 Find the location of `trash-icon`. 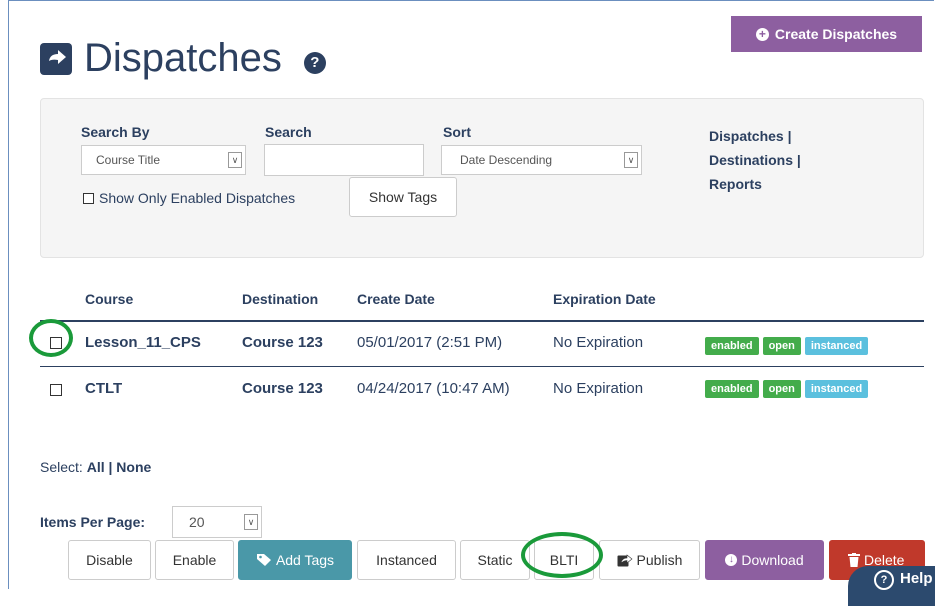

trash-icon is located at coordinates (854, 560).